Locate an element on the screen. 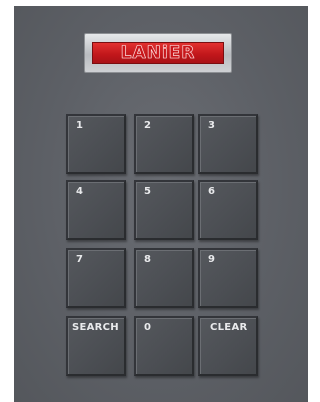 This screenshot has height=402, width=320. lanier-logo: LANiER is located at coordinates (158, 53).